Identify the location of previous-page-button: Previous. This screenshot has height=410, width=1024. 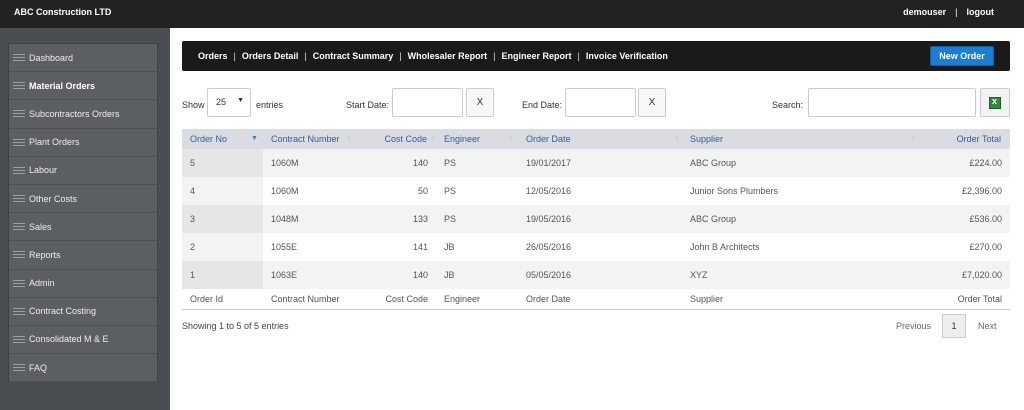
(913, 326).